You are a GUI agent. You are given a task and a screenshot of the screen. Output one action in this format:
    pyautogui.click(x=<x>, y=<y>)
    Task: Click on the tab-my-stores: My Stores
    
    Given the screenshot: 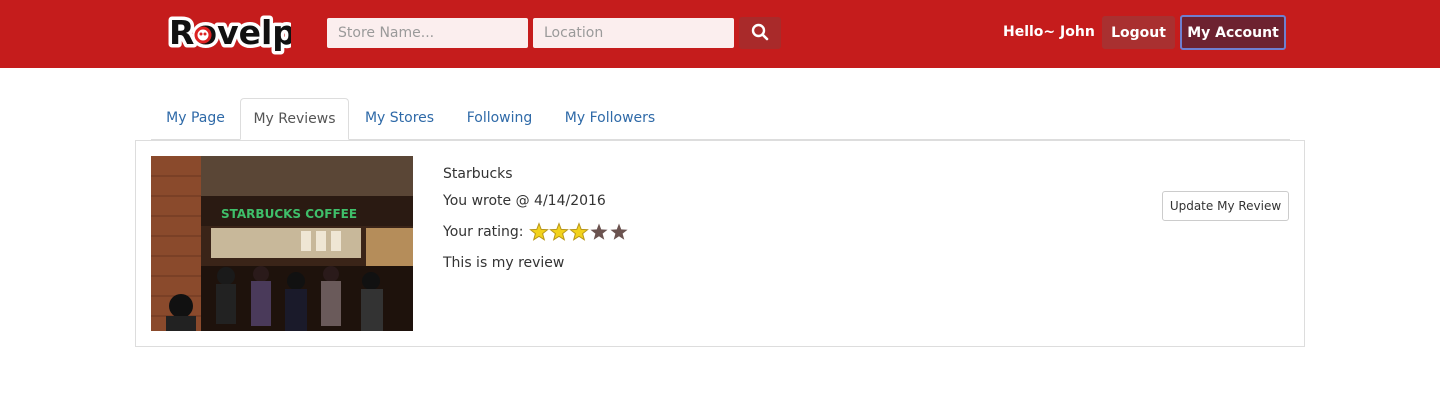 What is the action you would take?
    pyautogui.click(x=399, y=119)
    